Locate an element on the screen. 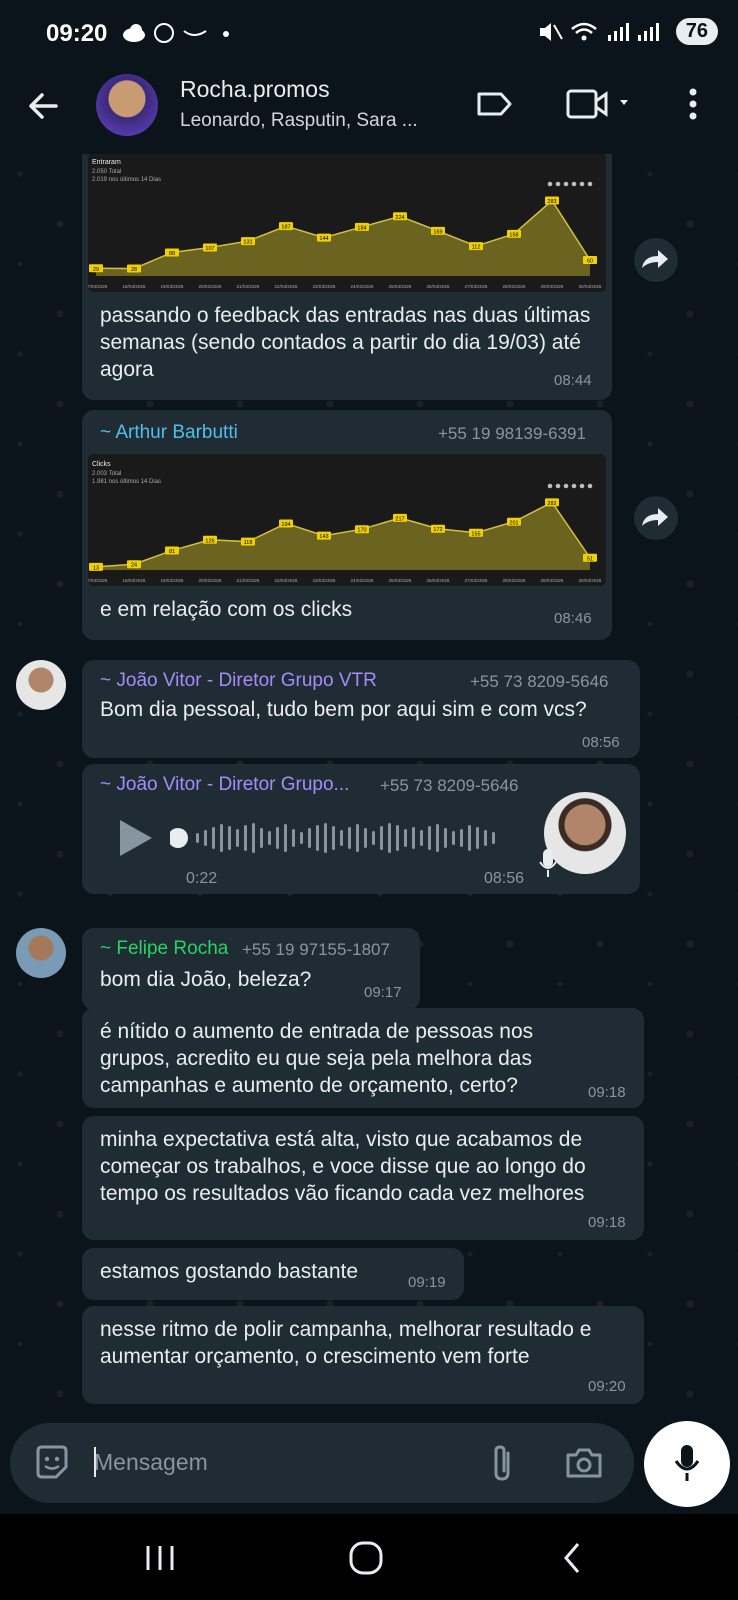  data-label-text: 172 is located at coordinates (437, 530).